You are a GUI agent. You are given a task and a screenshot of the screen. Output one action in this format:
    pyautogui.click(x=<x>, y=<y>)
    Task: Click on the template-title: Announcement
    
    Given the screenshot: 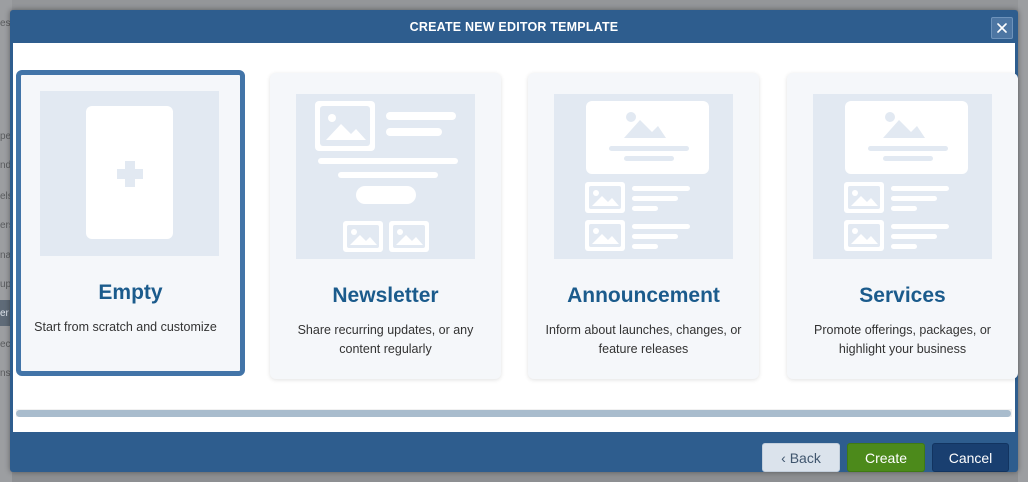 What is the action you would take?
    pyautogui.click(x=643, y=295)
    